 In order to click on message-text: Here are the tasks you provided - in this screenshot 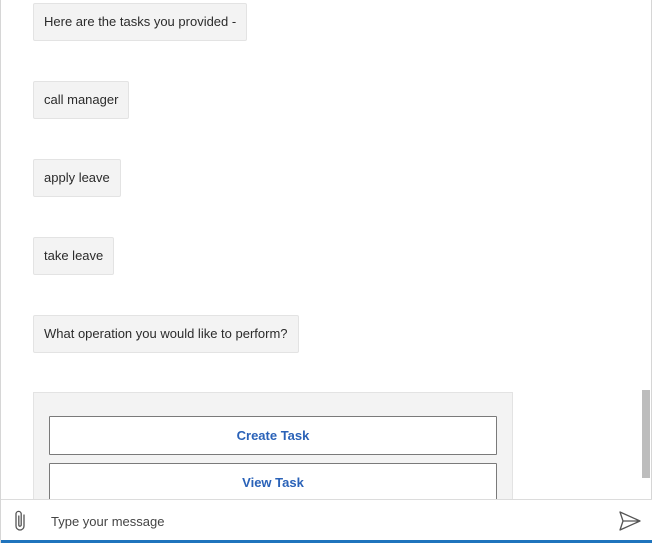, I will do `click(140, 21)`.